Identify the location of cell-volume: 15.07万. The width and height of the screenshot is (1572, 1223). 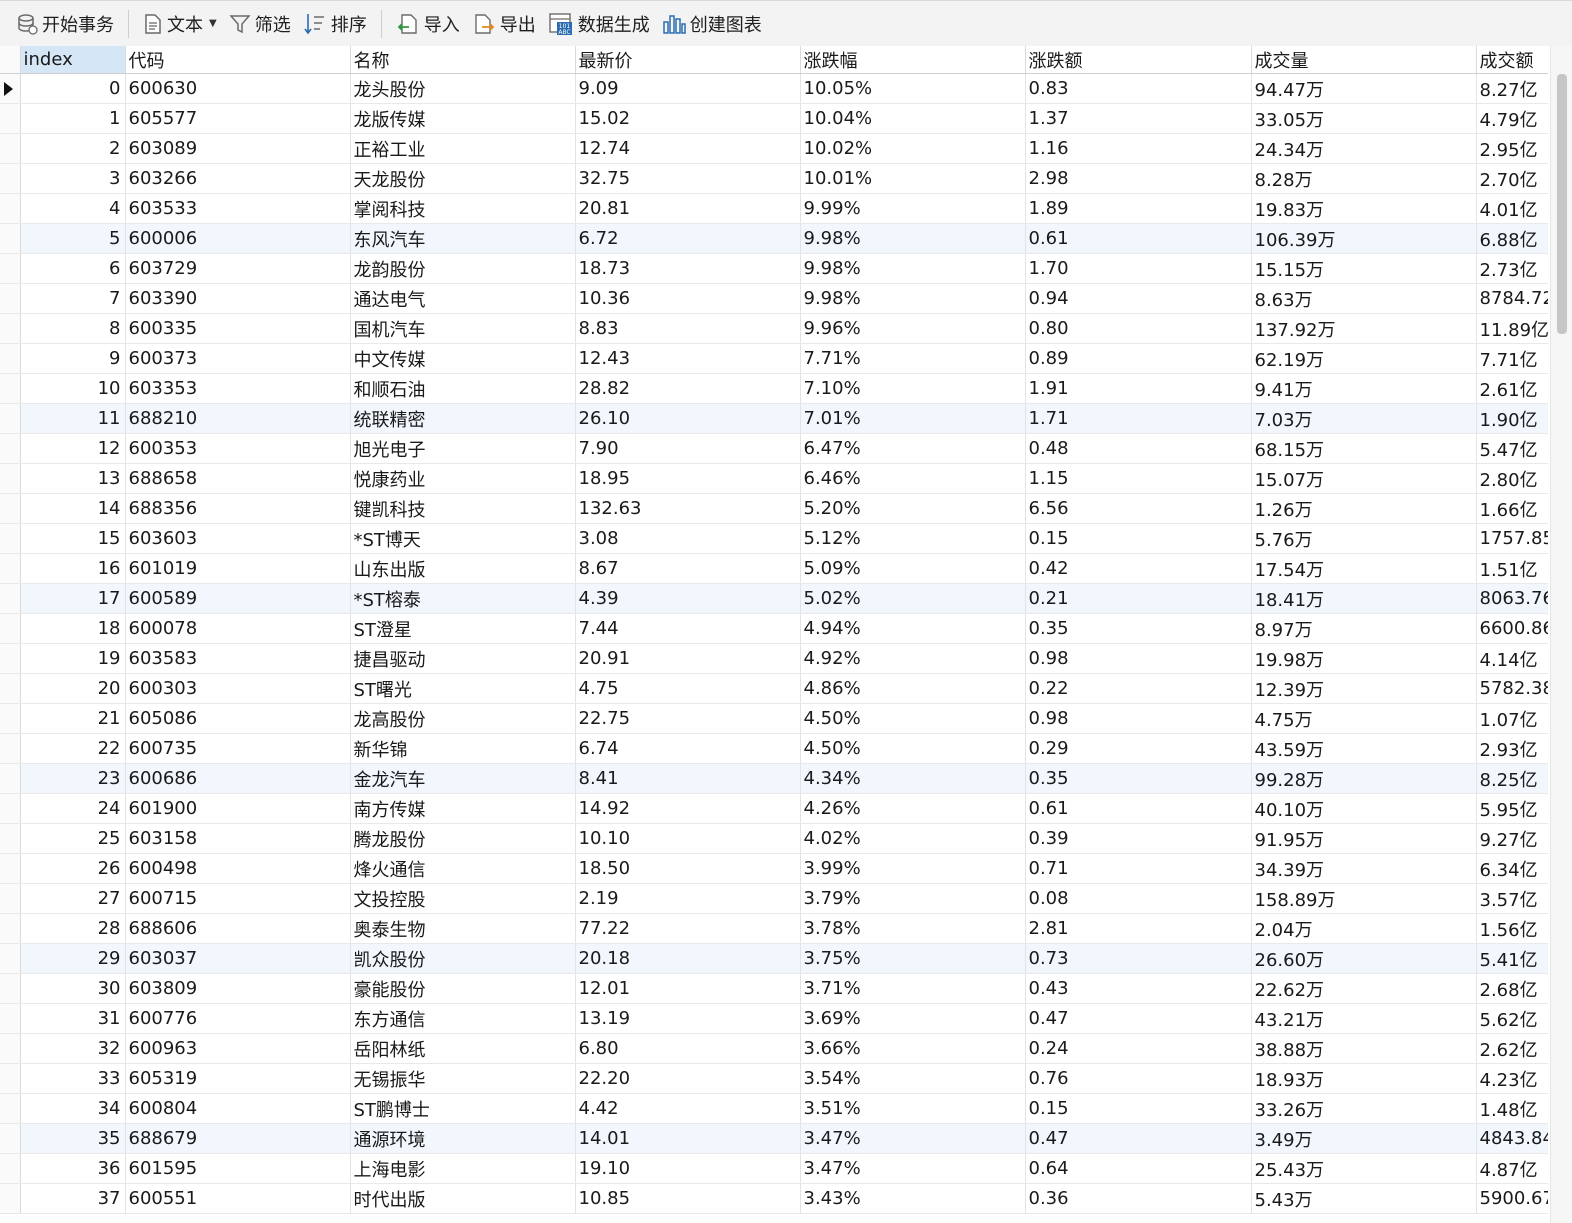
(1364, 478).